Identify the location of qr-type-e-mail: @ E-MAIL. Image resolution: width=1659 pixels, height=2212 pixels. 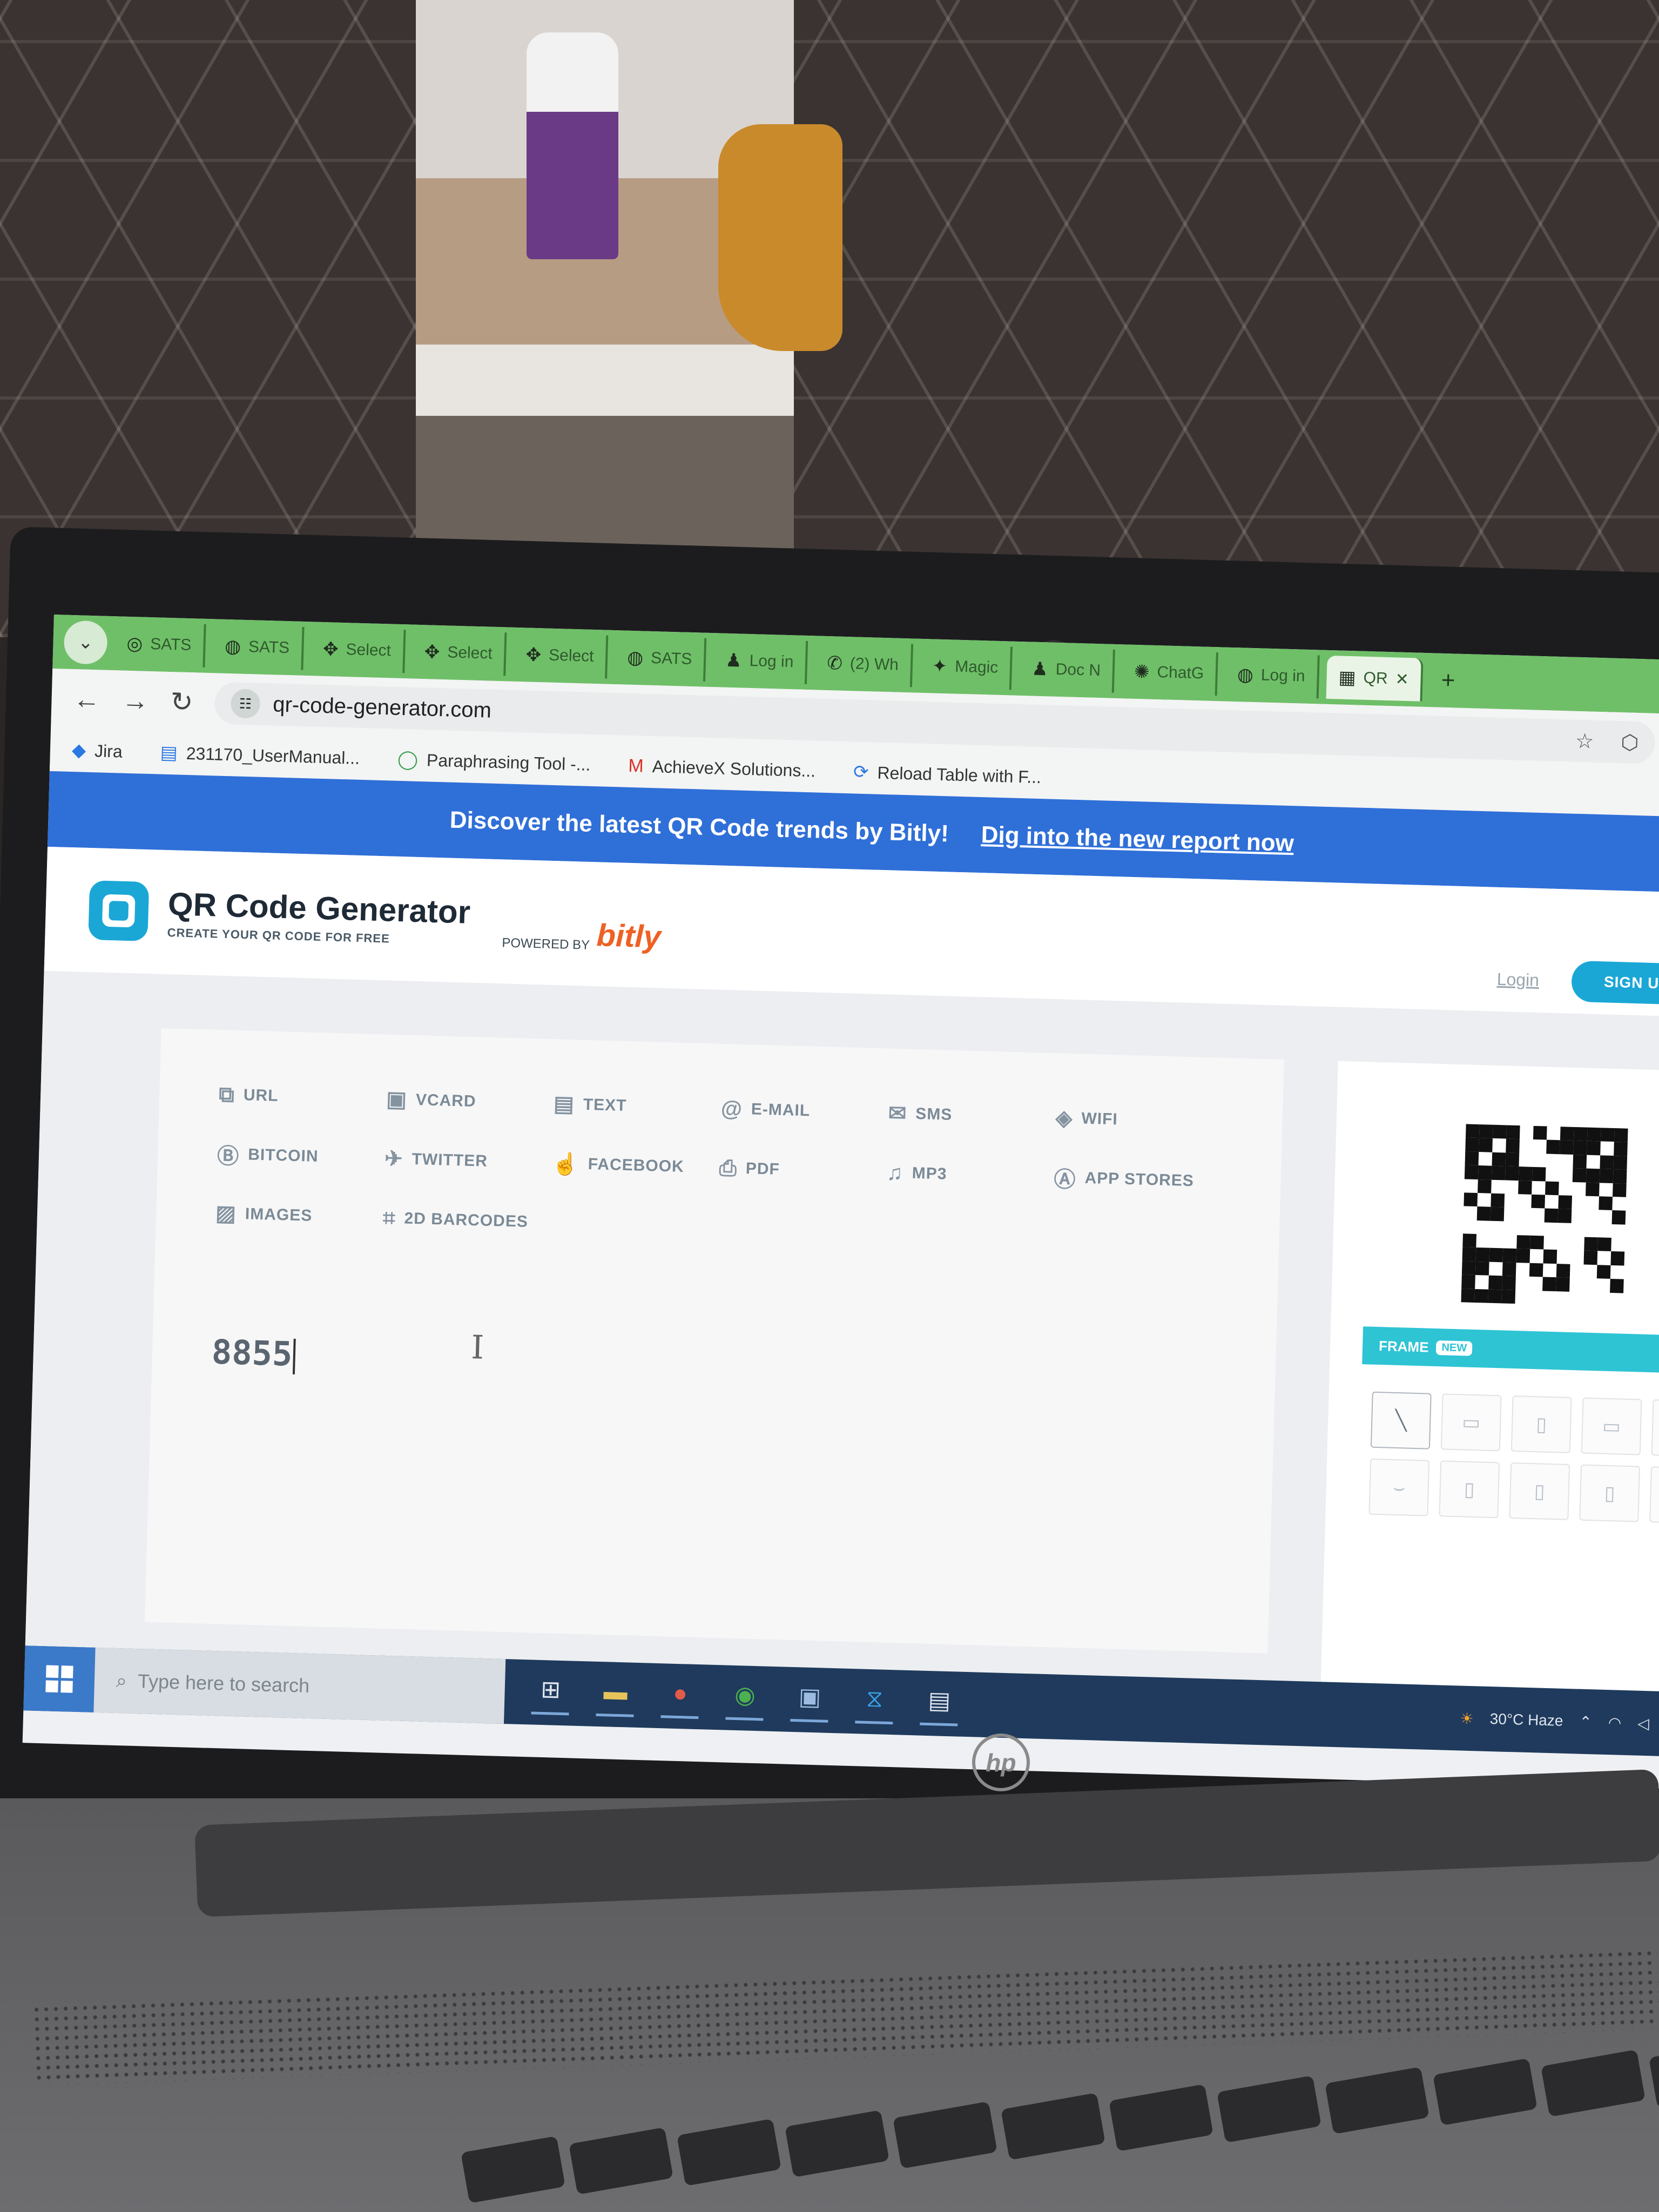
(804, 1110).